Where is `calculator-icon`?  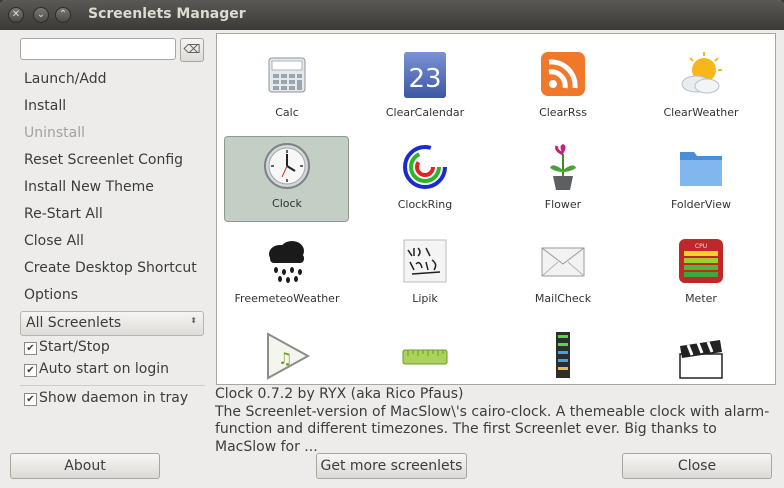
calculator-icon is located at coordinates (287, 75).